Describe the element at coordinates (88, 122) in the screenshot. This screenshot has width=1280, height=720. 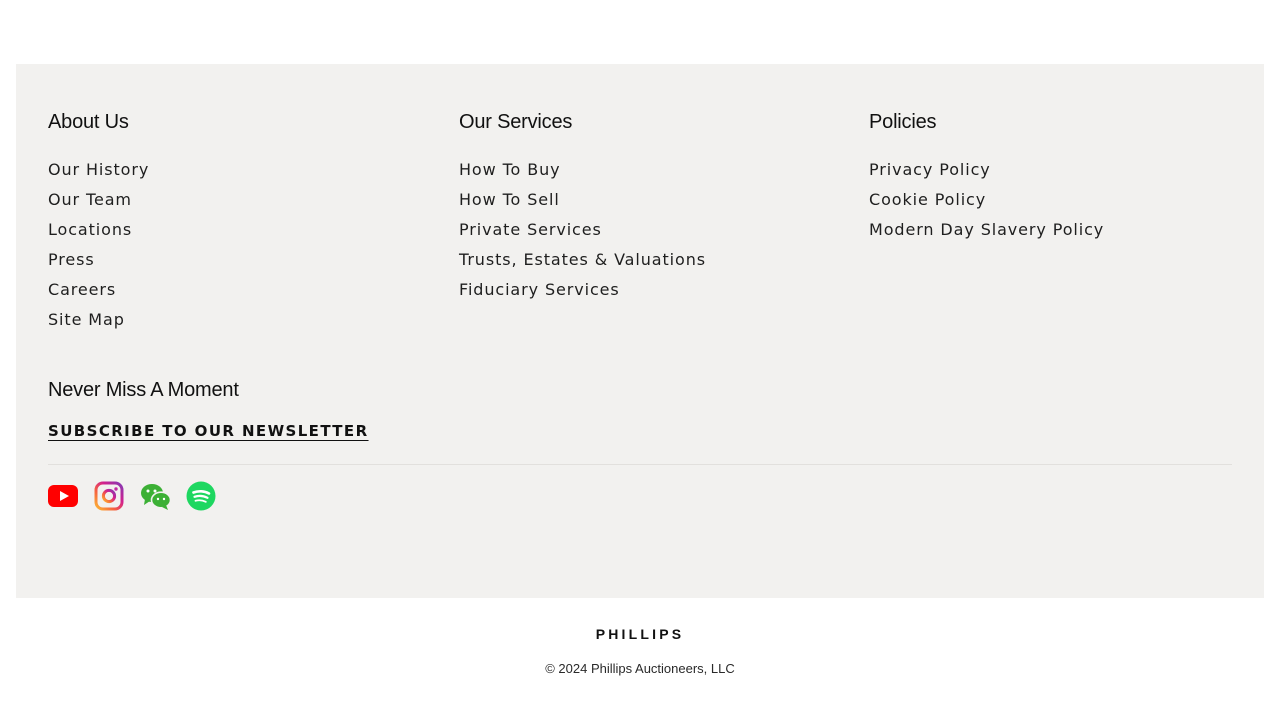
I see `about-us-heading: About Us` at that location.